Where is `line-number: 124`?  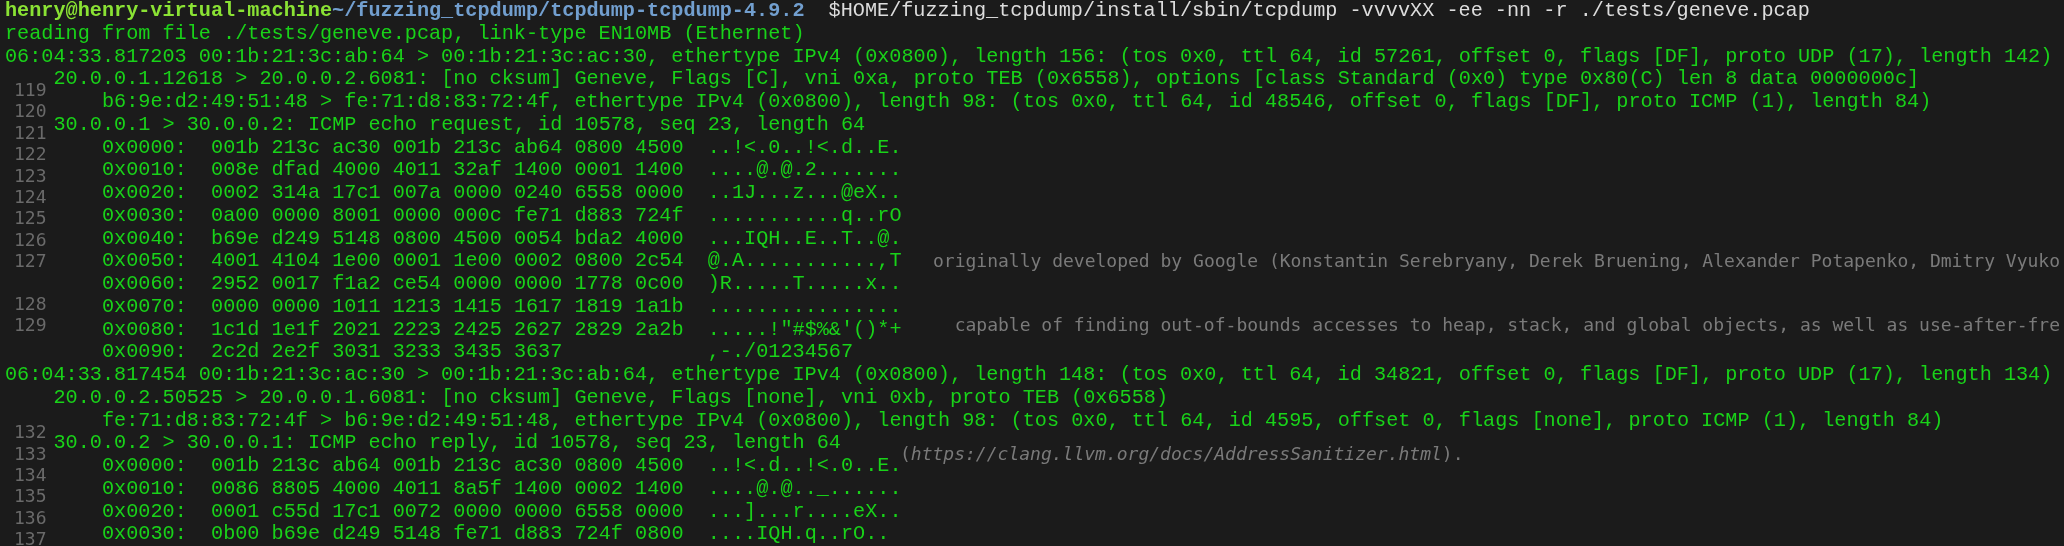
line-number: 124 is located at coordinates (30, 196).